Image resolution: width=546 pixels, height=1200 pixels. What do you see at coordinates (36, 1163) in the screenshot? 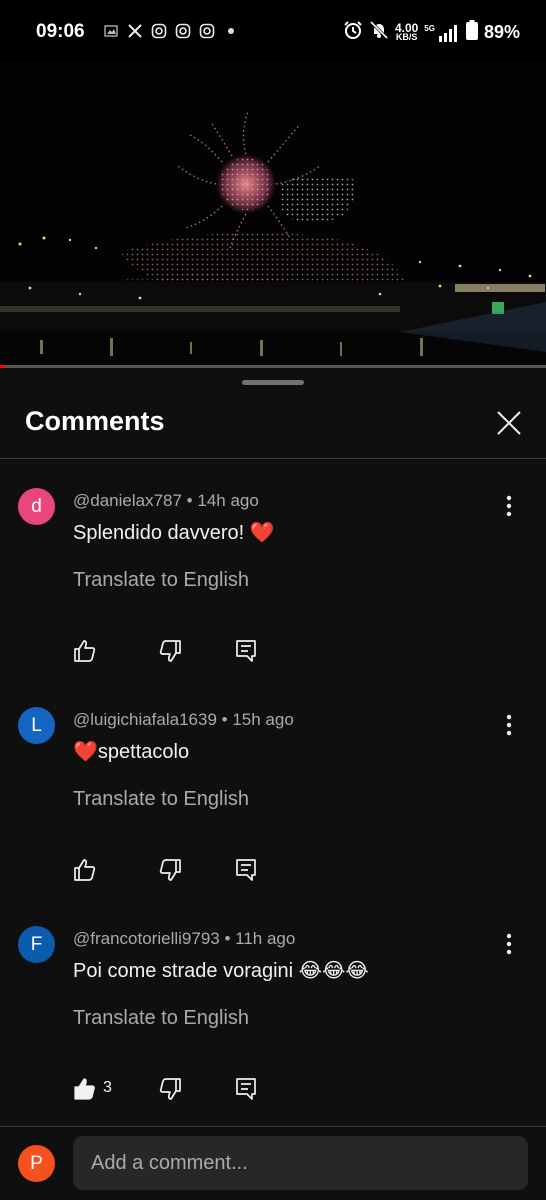
I see `user-avatar: P` at bounding box center [36, 1163].